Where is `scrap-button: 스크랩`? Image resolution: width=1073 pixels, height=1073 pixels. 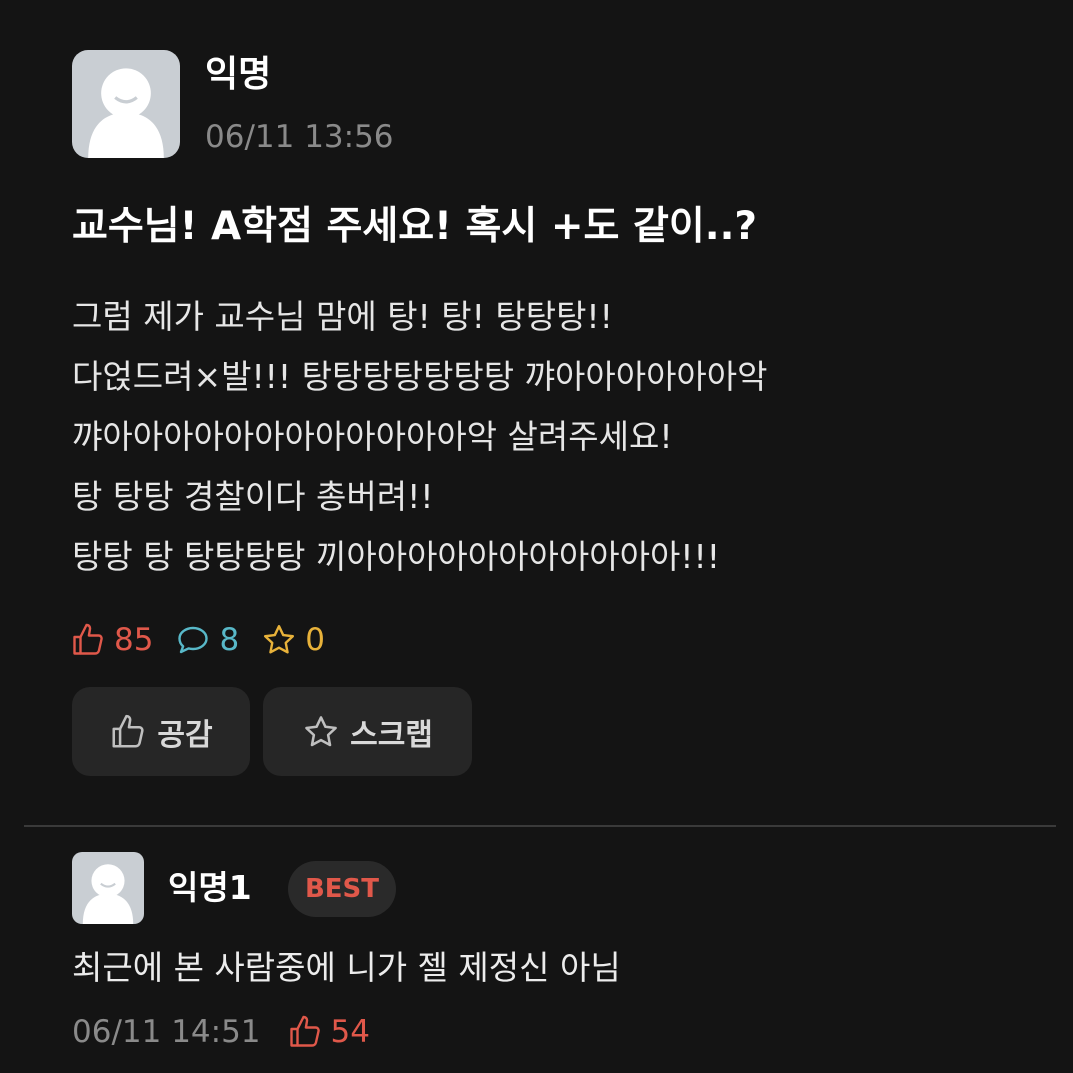
scrap-button: 스크랩 is located at coordinates (367, 731).